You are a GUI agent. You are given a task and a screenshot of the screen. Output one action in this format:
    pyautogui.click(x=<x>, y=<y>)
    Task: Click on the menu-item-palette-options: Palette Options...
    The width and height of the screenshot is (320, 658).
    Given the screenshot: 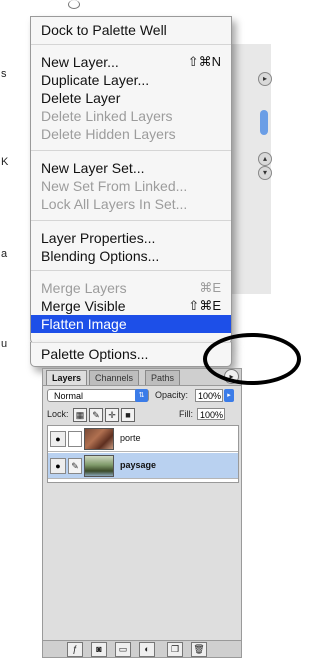 What is the action you would take?
    pyautogui.click(x=131, y=354)
    